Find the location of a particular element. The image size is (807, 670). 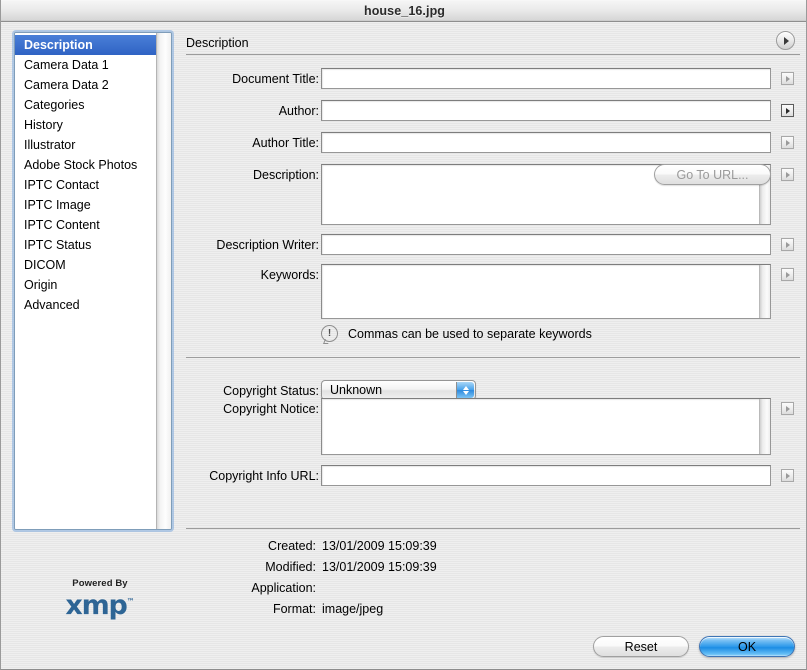

sidebar-item-camera-data-2: Camera Data 2 is located at coordinates (85, 85).